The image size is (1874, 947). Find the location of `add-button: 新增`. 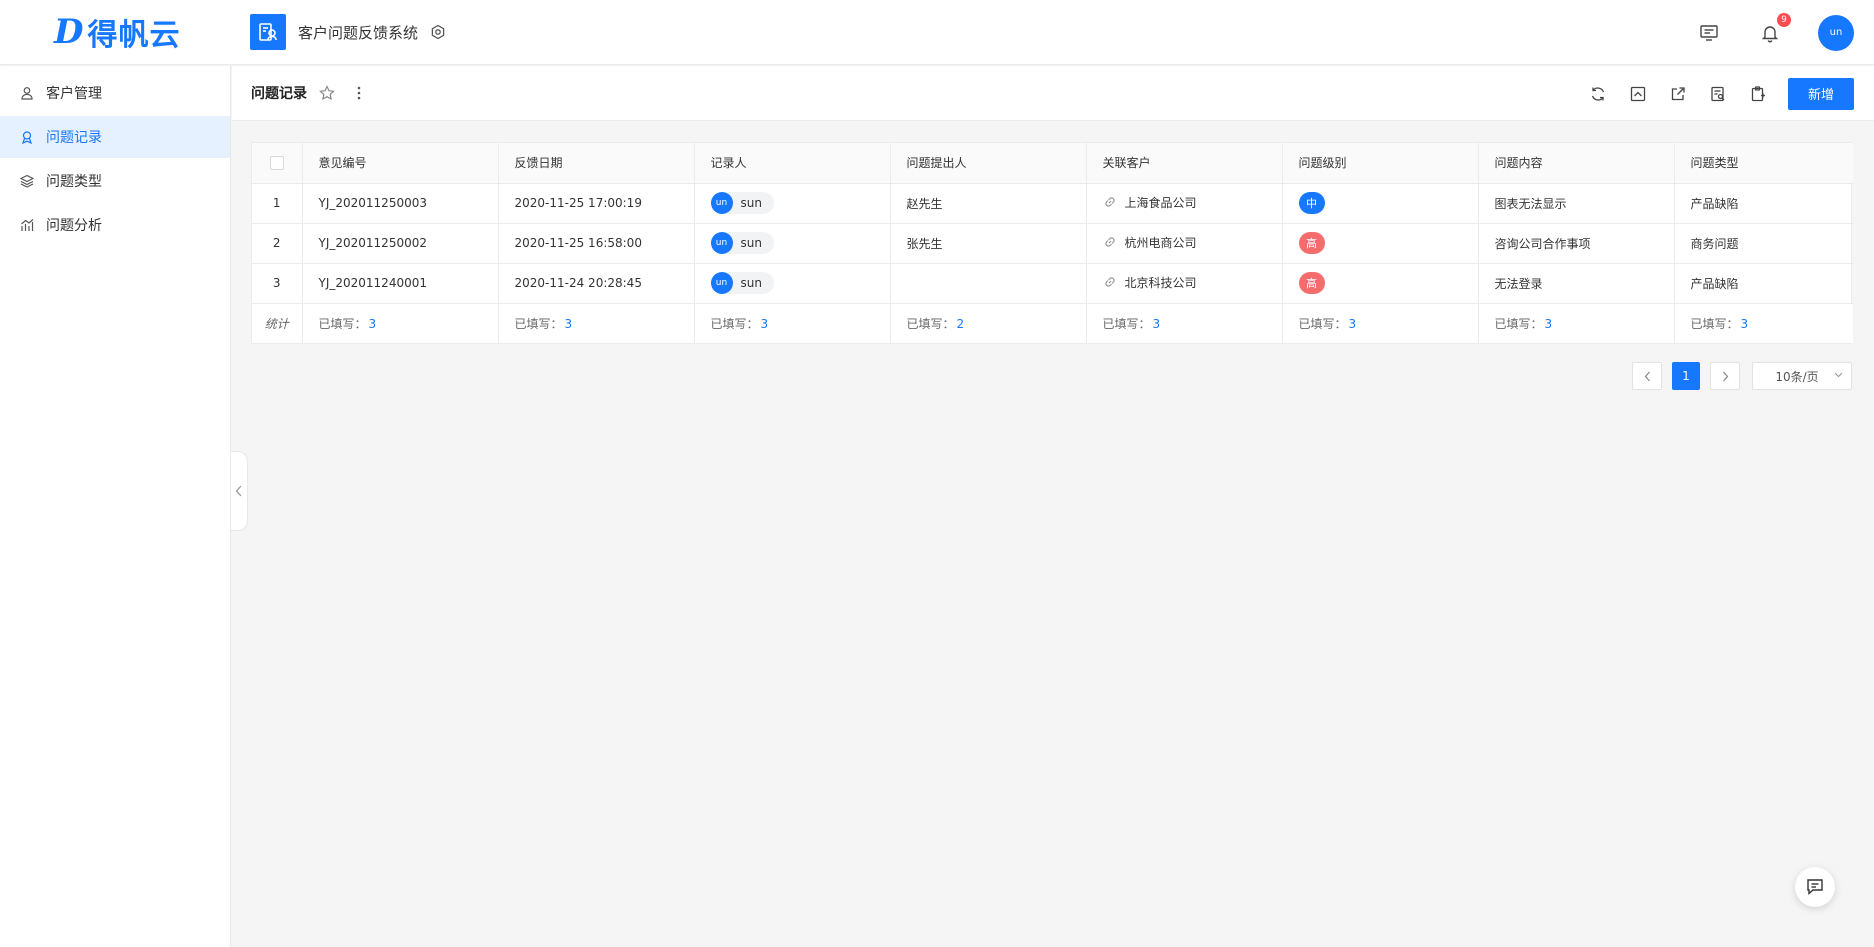

add-button: 新增 is located at coordinates (1821, 93).